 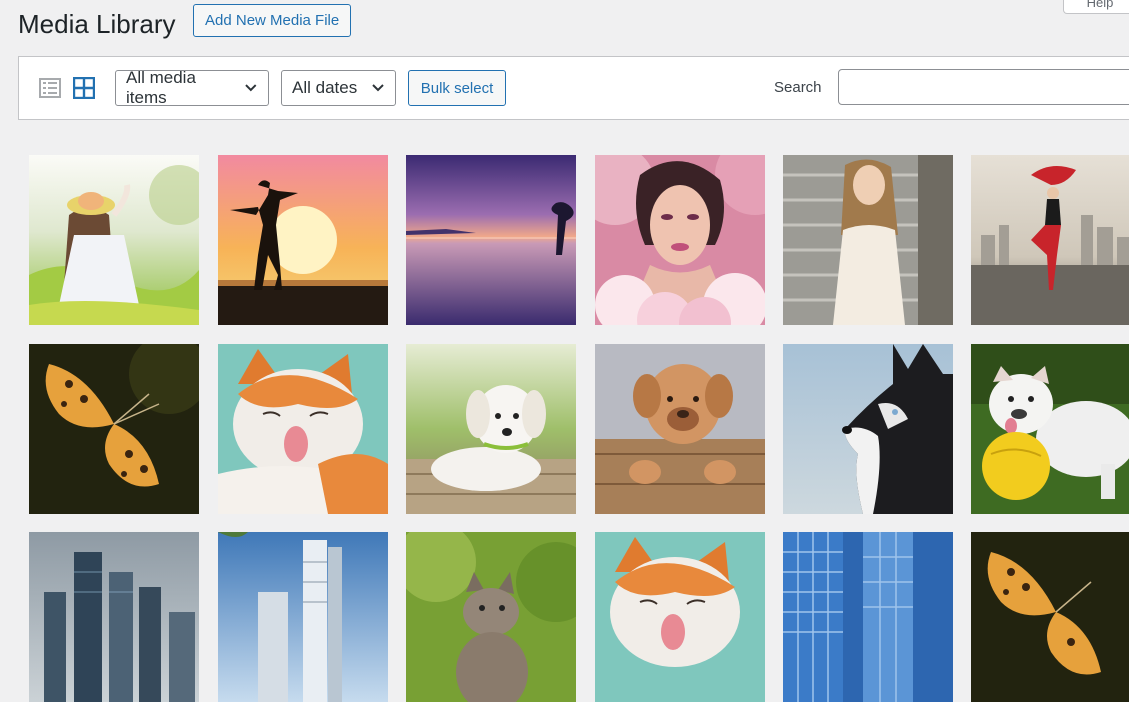 What do you see at coordinates (272, 20) in the screenshot?
I see `add-new-media-button: Add New Media File` at bounding box center [272, 20].